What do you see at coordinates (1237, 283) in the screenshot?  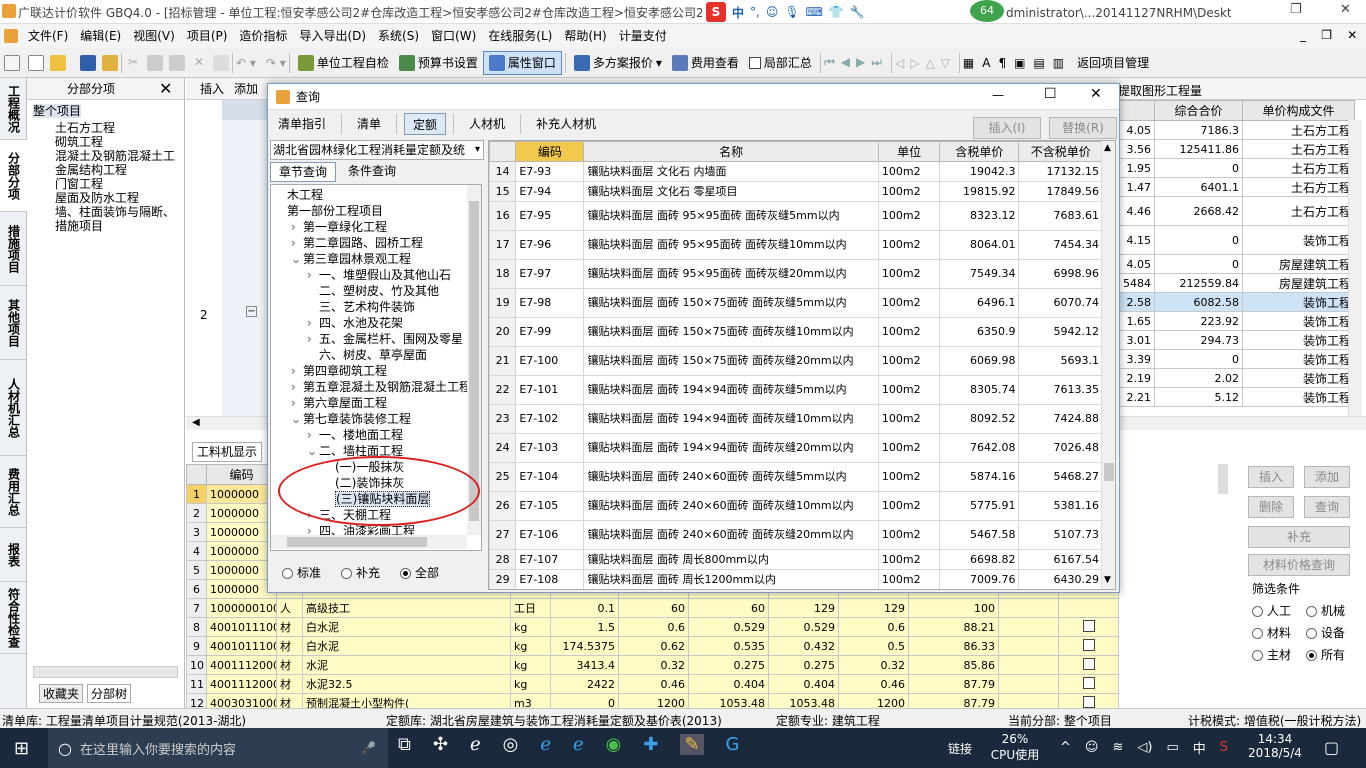 I see `table-row: 5484 212559.84 房屋建筑工程` at bounding box center [1237, 283].